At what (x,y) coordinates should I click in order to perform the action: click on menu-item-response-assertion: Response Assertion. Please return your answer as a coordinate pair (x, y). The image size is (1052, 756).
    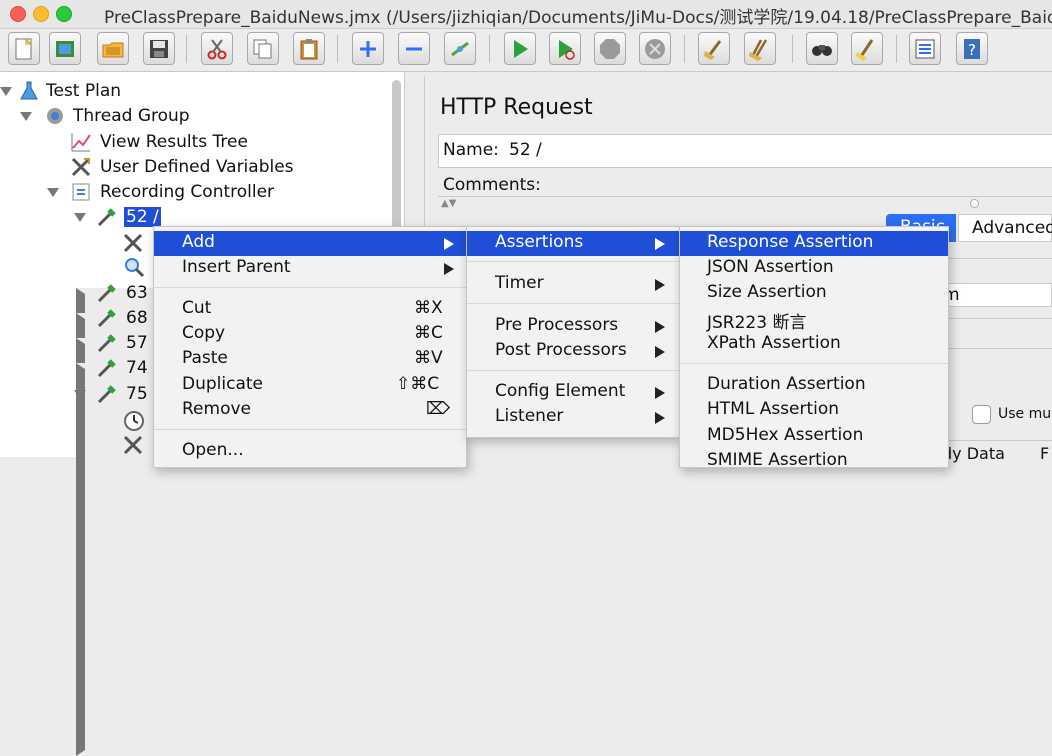
    Looking at the image, I should click on (814, 243).